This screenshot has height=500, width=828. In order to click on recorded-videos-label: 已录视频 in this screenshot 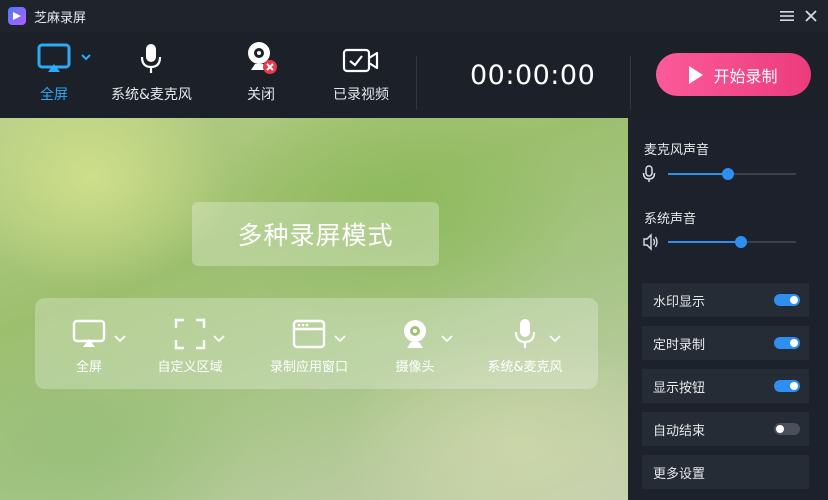, I will do `click(361, 95)`.